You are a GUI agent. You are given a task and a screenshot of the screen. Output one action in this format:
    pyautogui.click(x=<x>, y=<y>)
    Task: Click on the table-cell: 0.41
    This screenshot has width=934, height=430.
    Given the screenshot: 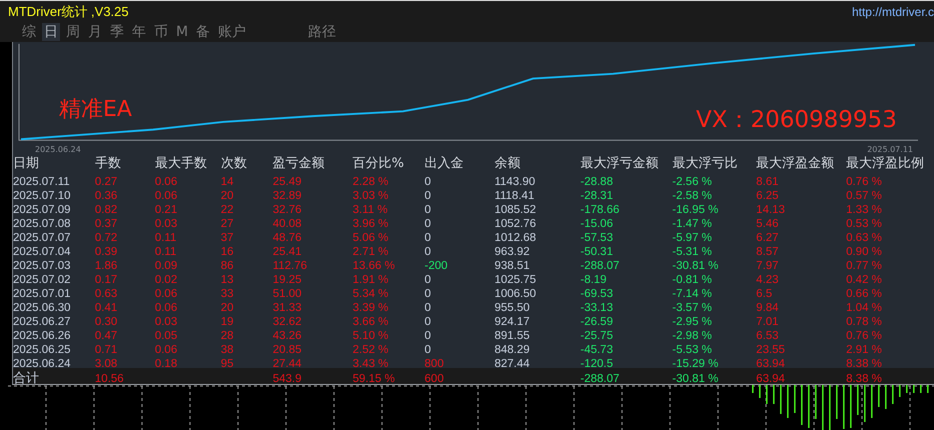 What is the action you would take?
    pyautogui.click(x=106, y=308)
    